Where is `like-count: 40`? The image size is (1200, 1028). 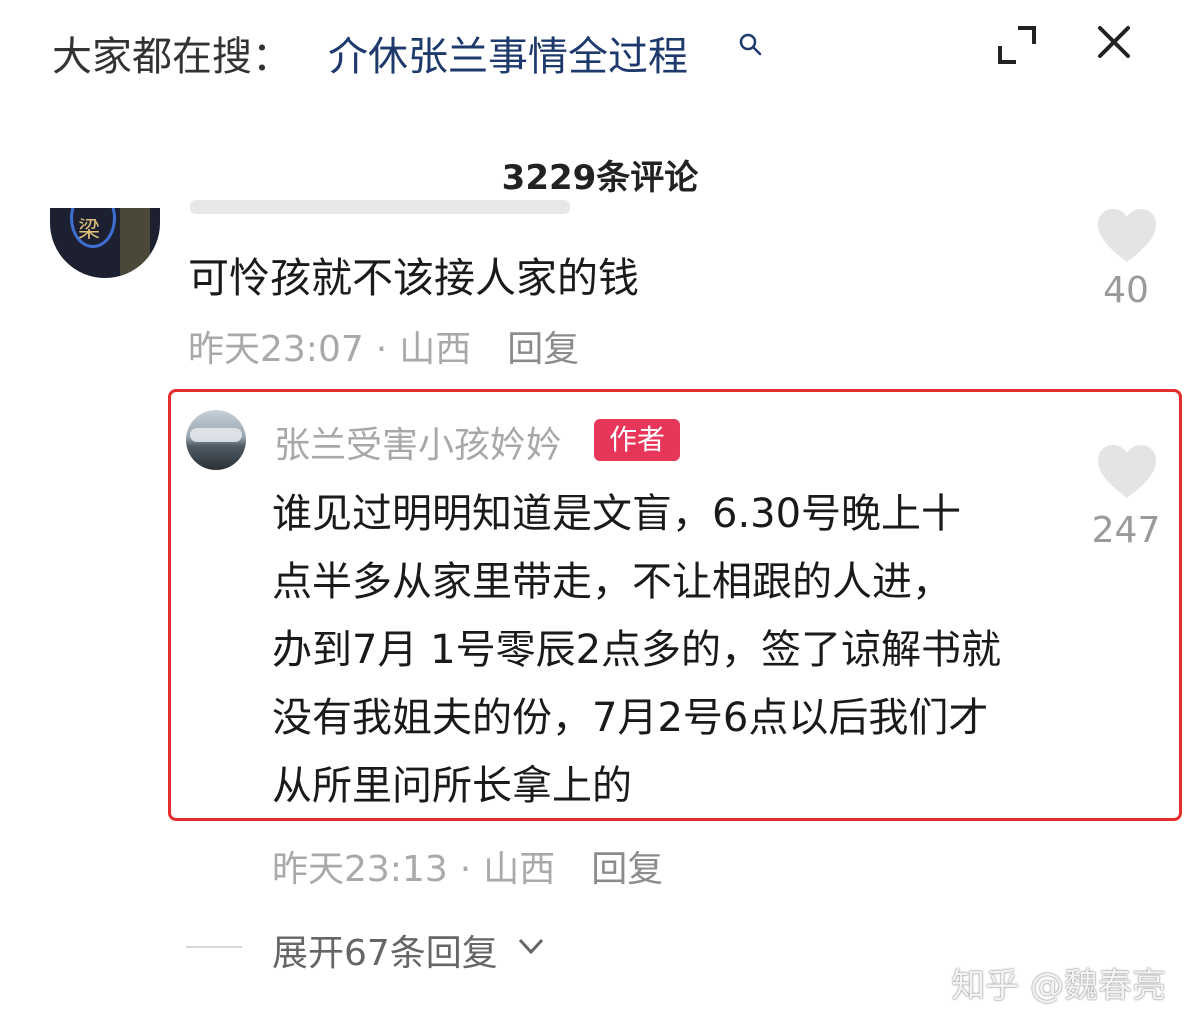 like-count: 40 is located at coordinates (1126, 290).